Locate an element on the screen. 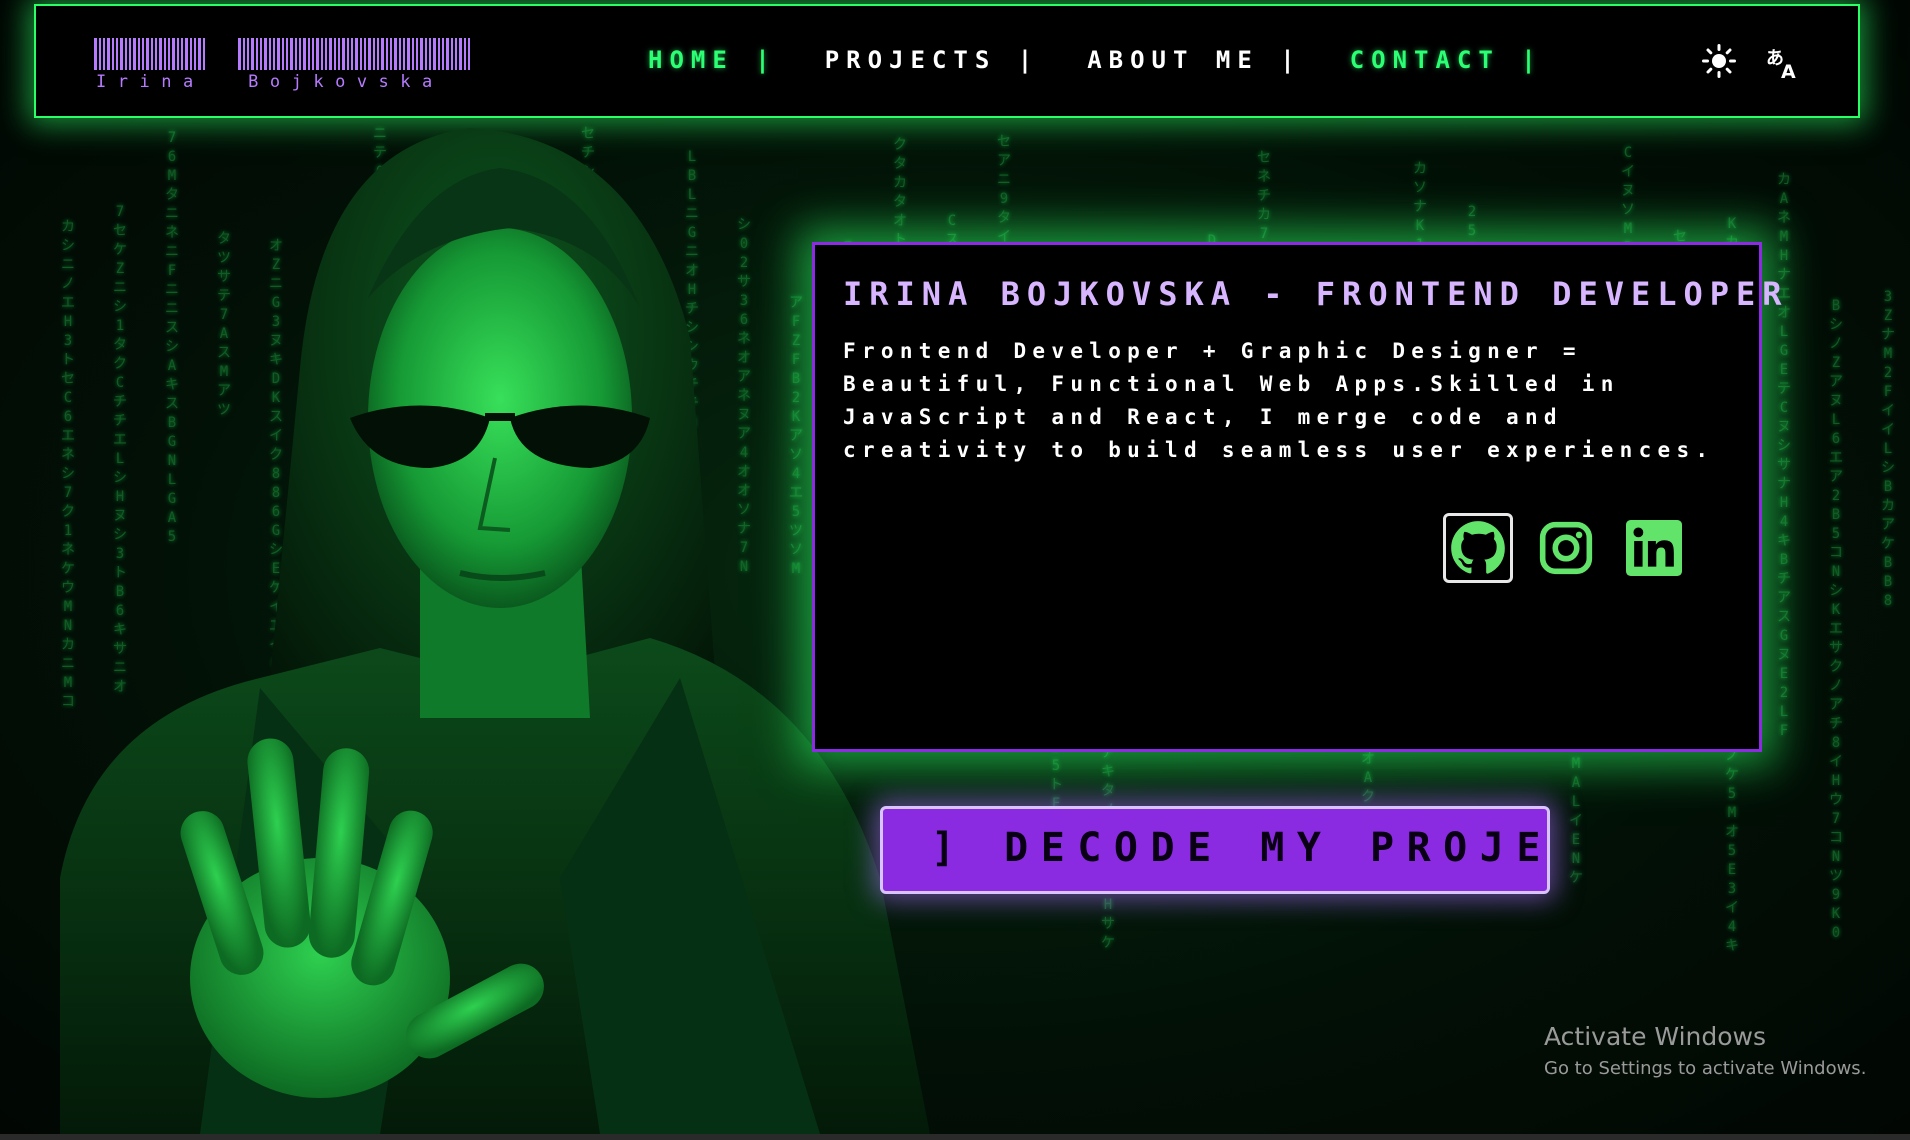 This screenshot has height=1140, width=1910. activate-windows-subtitle: Go to Settings to activate Windows. is located at coordinates (1705, 1068).